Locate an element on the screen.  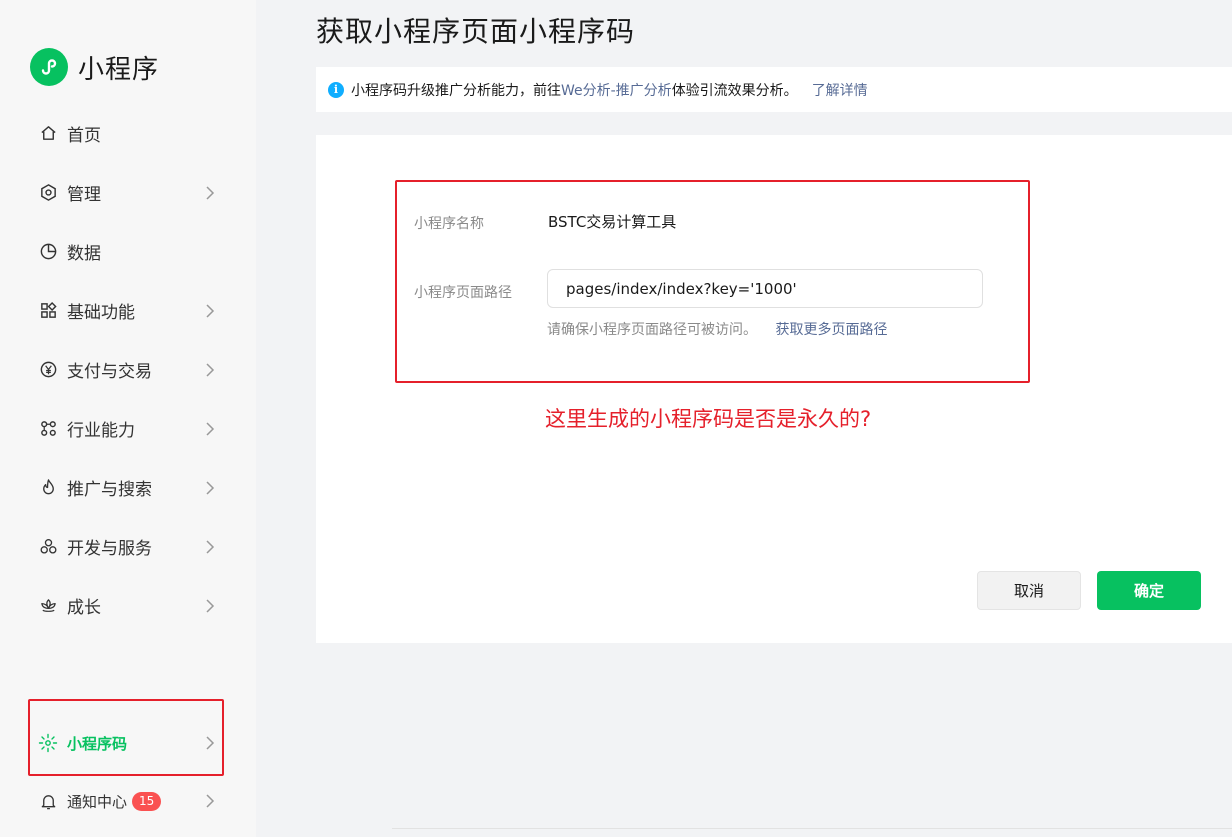
pie-chart-icon is located at coordinates (48, 252).